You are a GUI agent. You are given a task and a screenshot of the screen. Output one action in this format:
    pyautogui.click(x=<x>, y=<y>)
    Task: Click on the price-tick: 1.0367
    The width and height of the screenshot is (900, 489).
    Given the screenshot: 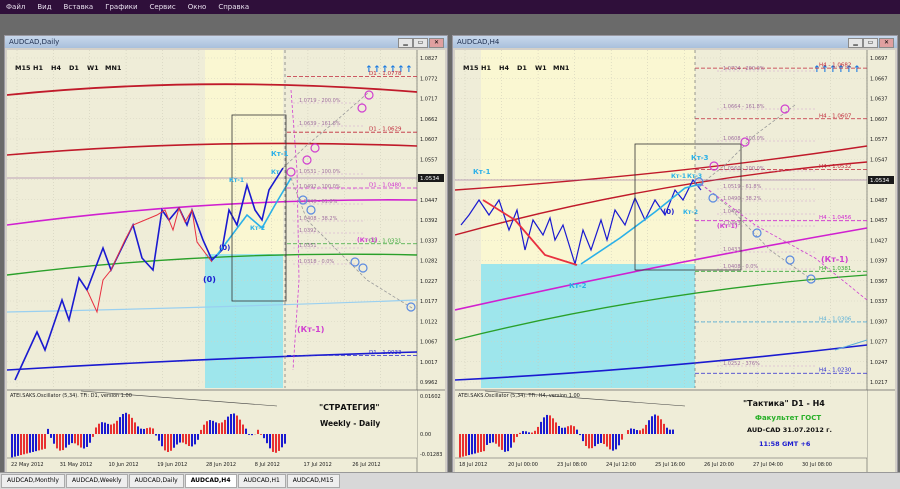 What is the action you would take?
    pyautogui.click(x=879, y=282)
    